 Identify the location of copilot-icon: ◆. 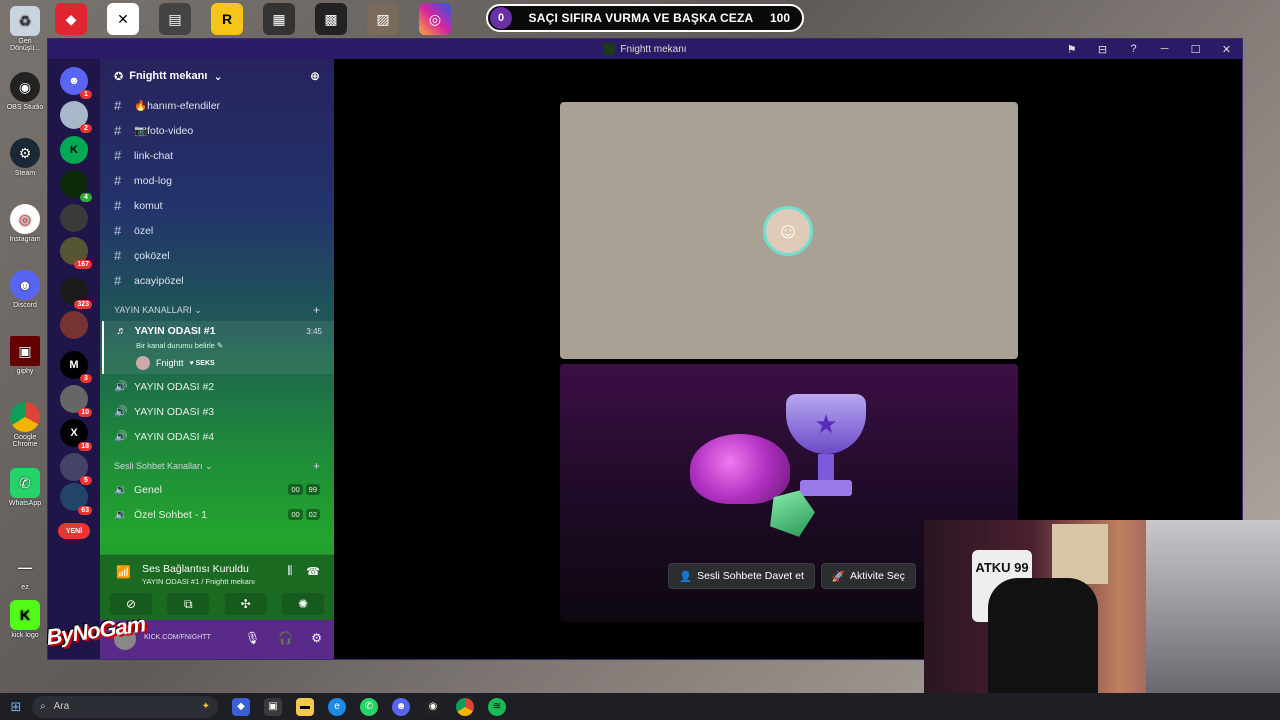
(241, 706).